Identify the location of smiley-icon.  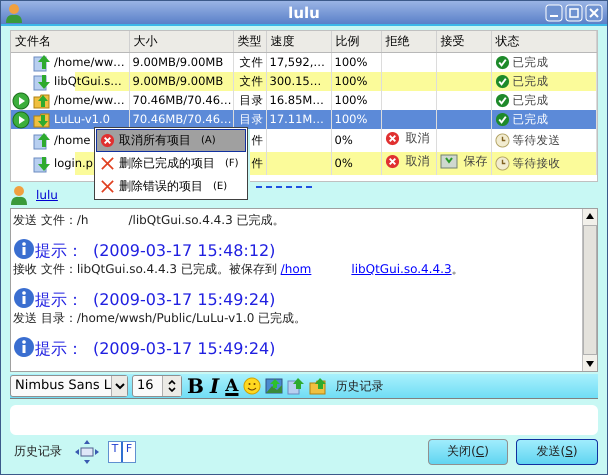
(252, 386).